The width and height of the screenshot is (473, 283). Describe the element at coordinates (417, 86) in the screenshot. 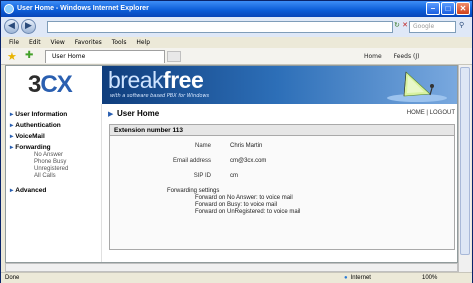

I see `windsurfer-image` at that location.